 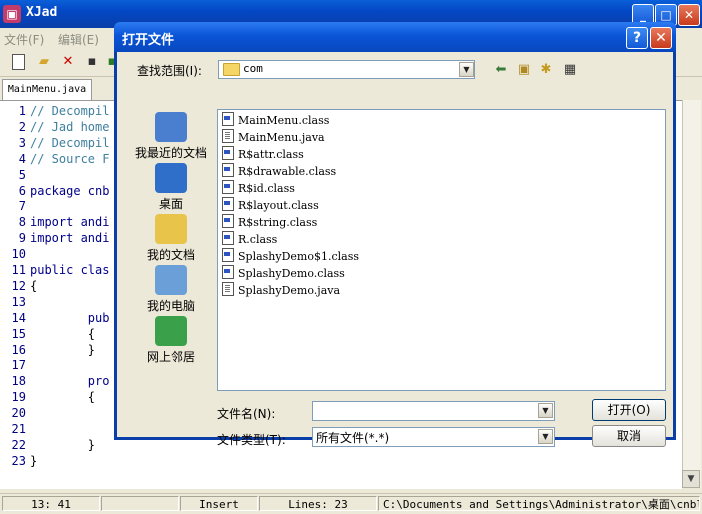 I want to click on back-arrow-icon: ⬅, so click(x=501, y=70).